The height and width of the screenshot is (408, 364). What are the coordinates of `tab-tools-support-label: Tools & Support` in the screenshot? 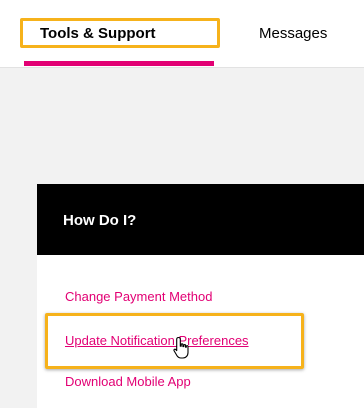 It's located at (98, 33).